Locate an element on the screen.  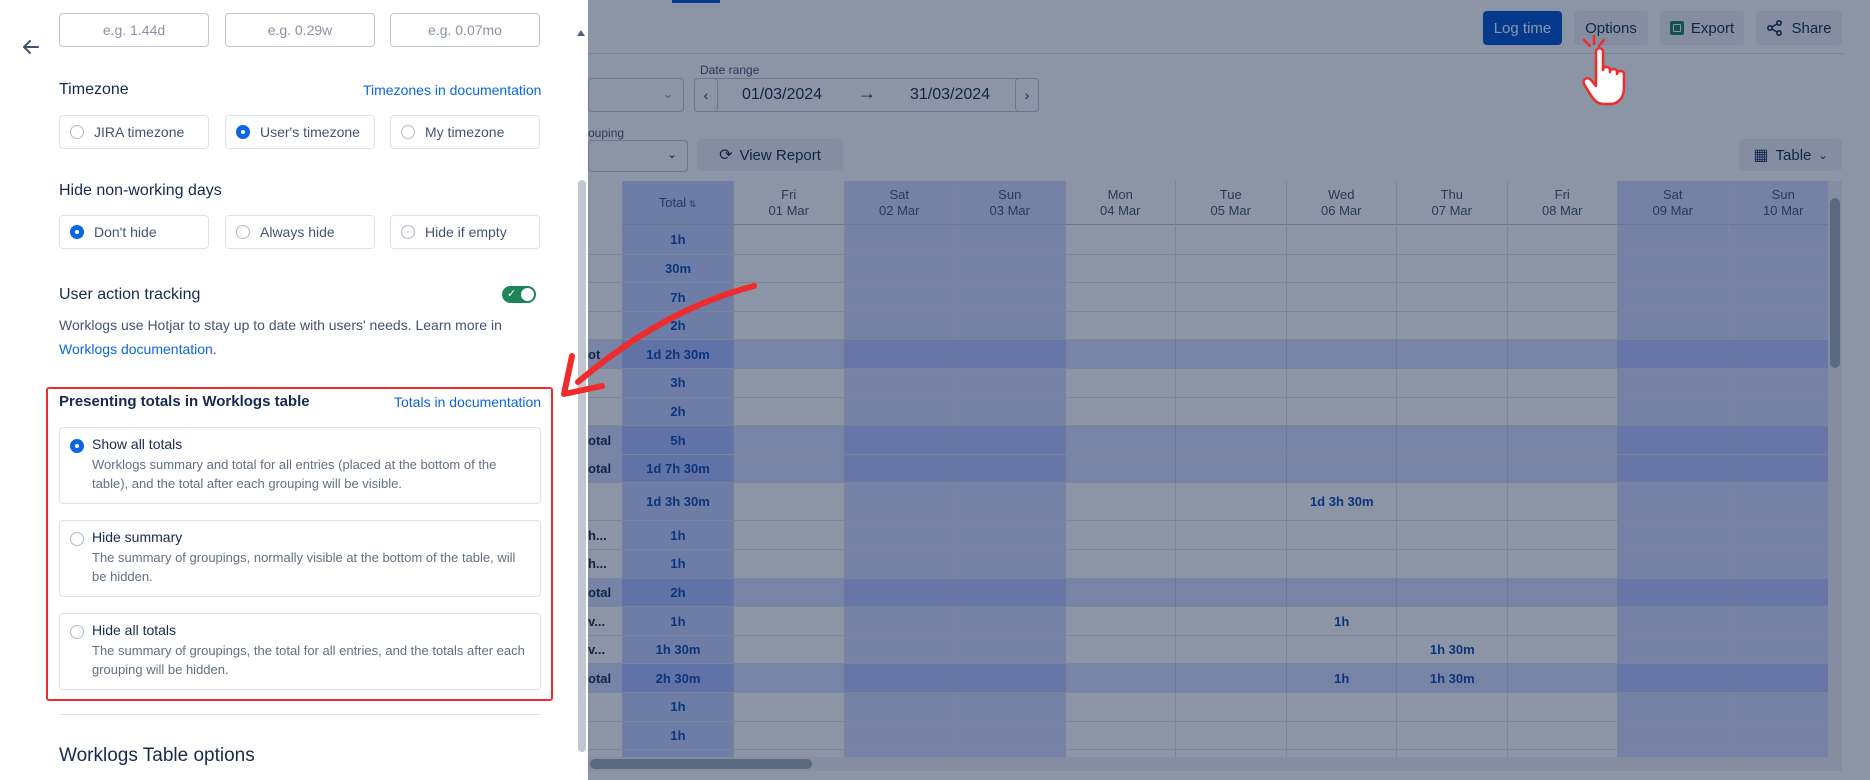
next-range-button: › is located at coordinates (1027, 95).